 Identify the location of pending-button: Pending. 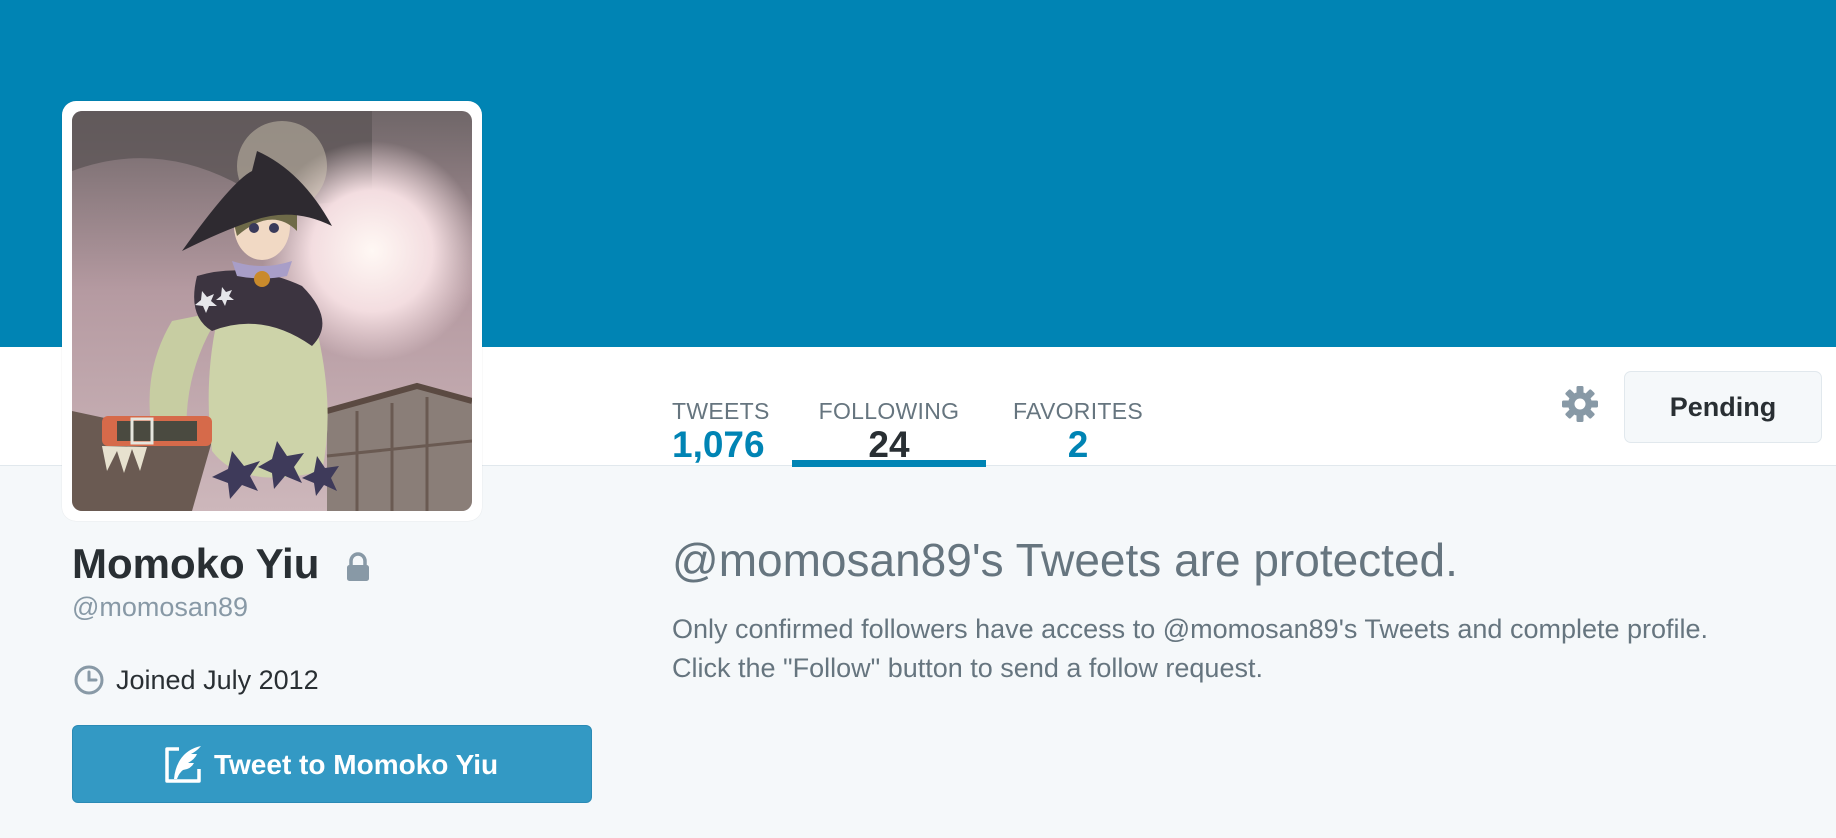
(1723, 407).